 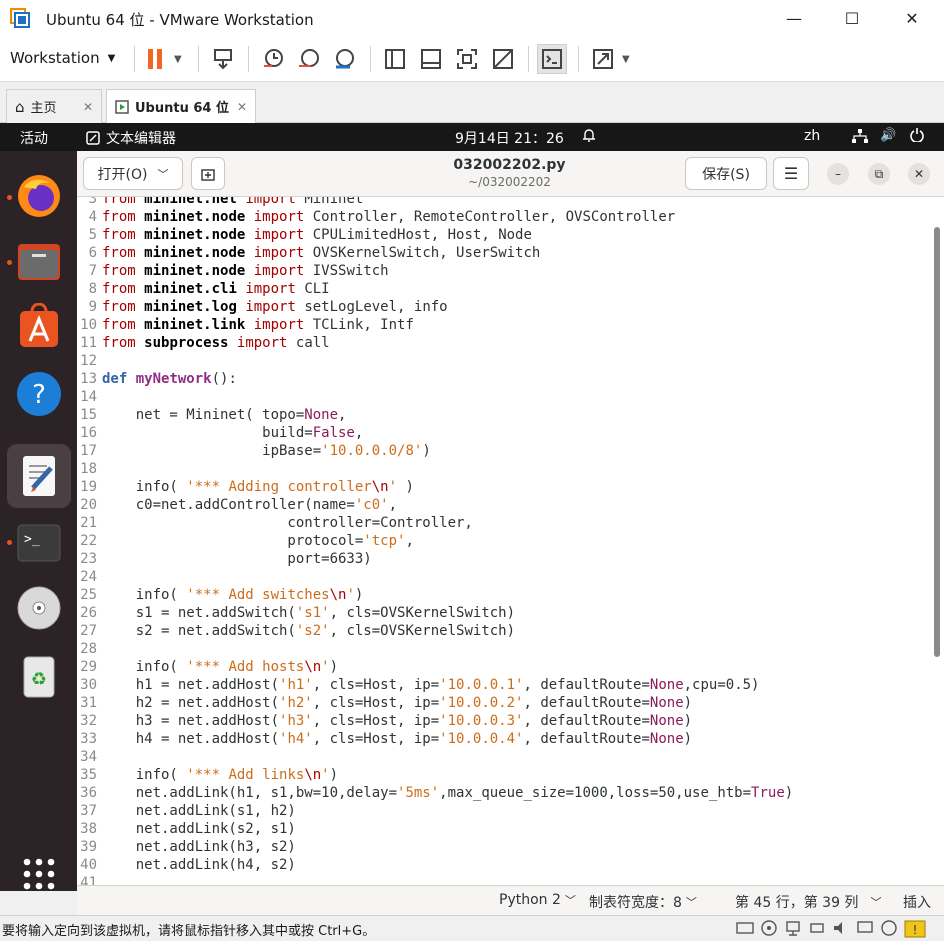 I want to click on open-button: 打开(O) ﹀, so click(x=133, y=173).